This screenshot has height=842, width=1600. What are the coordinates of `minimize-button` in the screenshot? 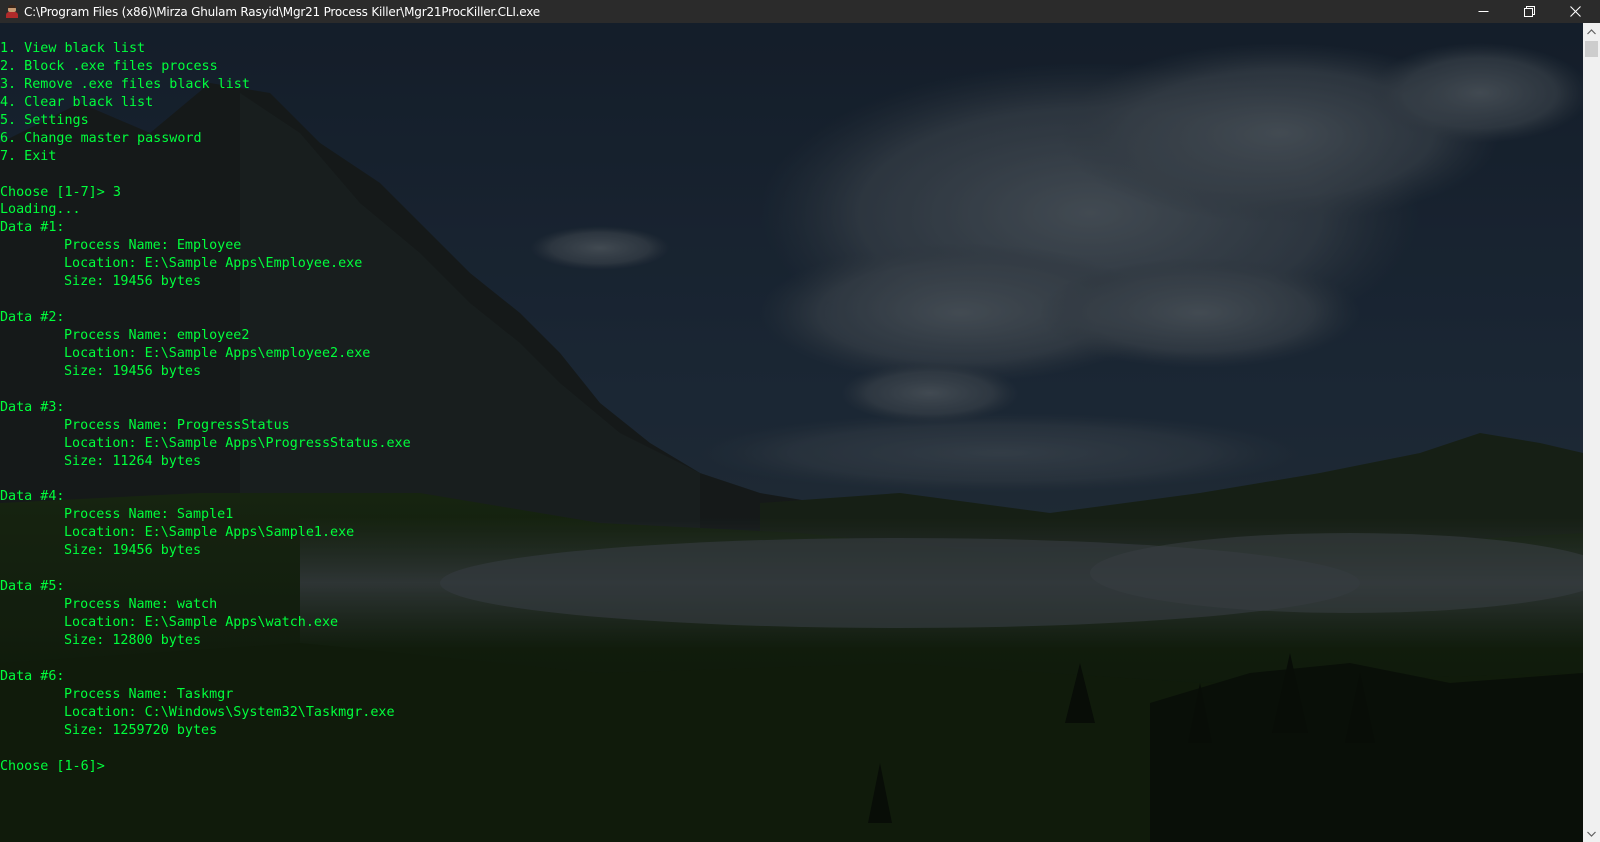 It's located at (1483, 11).